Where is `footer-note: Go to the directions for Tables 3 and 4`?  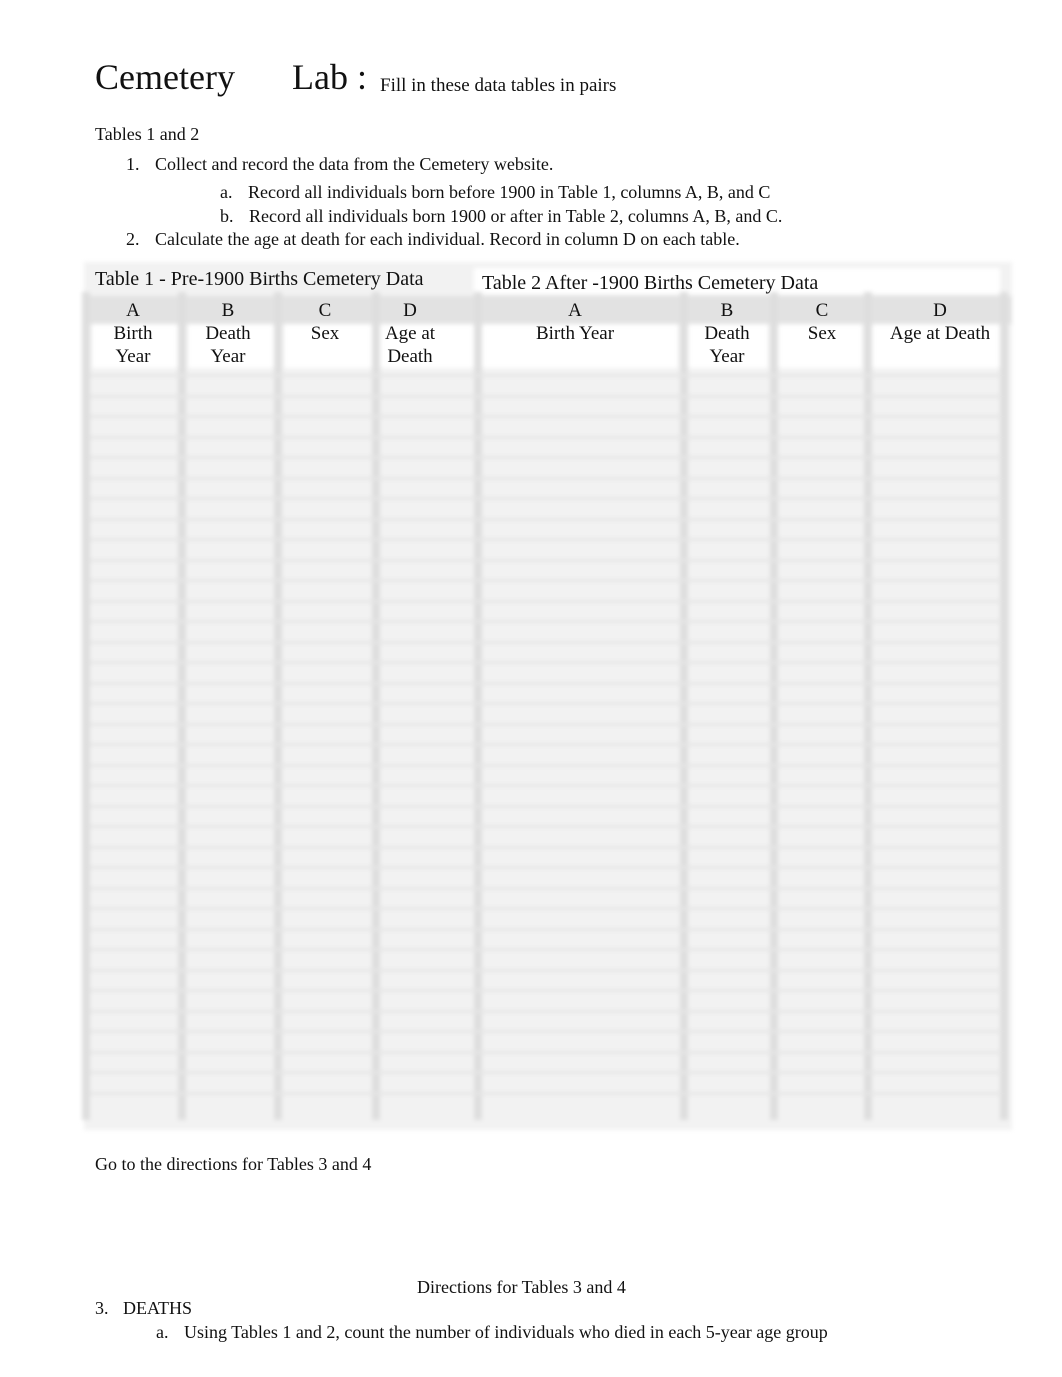 footer-note: Go to the directions for Tables 3 and 4 is located at coordinates (233, 1164).